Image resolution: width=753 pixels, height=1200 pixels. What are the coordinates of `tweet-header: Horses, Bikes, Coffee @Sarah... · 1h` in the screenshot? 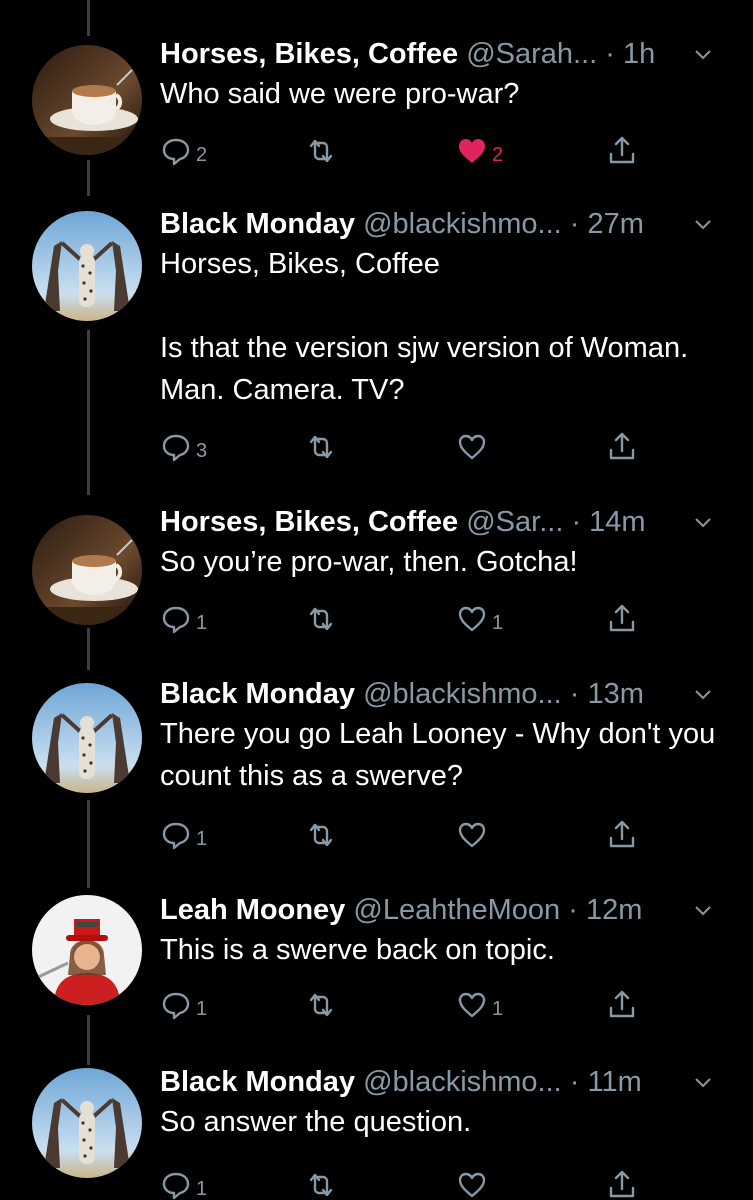 It's located at (436, 54).